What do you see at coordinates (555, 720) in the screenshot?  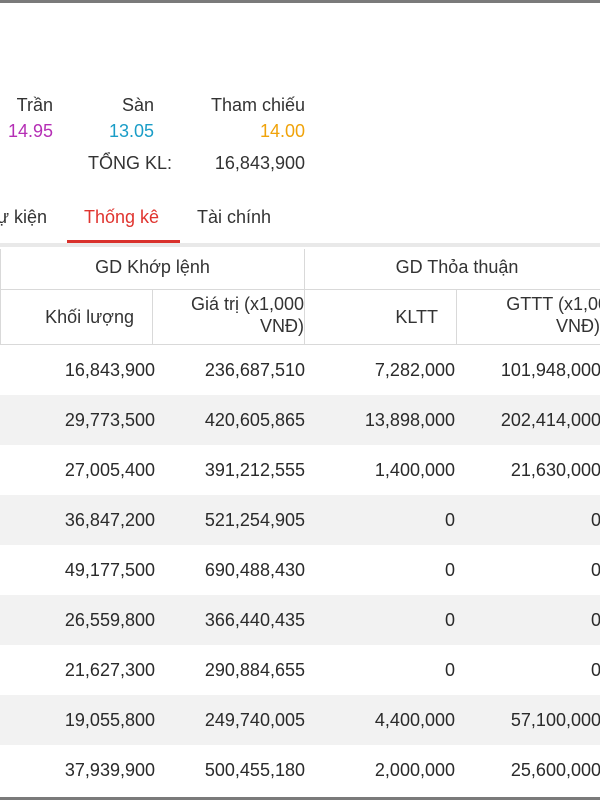 I see `cell-negotiated-value: 57,100,000` at bounding box center [555, 720].